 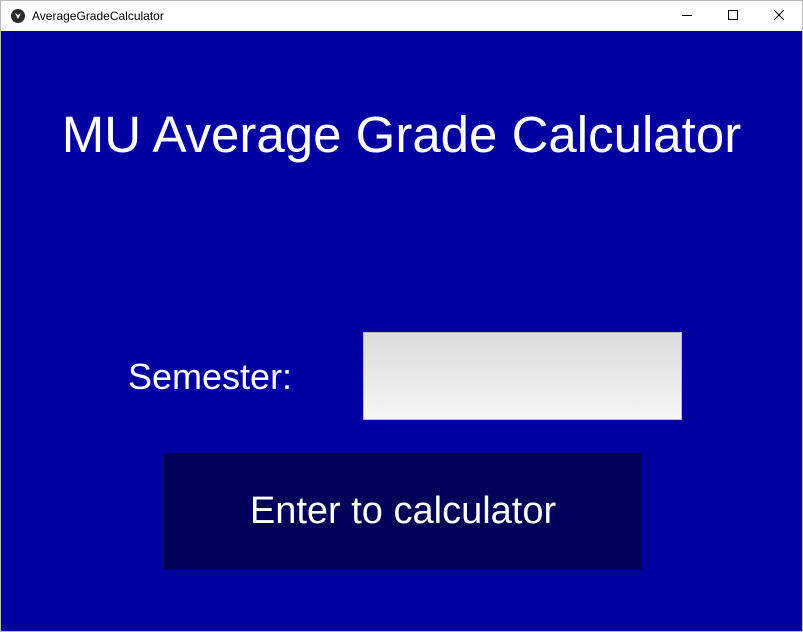 What do you see at coordinates (98, 16) in the screenshot?
I see `window-title: AverageGradeCalculator` at bounding box center [98, 16].